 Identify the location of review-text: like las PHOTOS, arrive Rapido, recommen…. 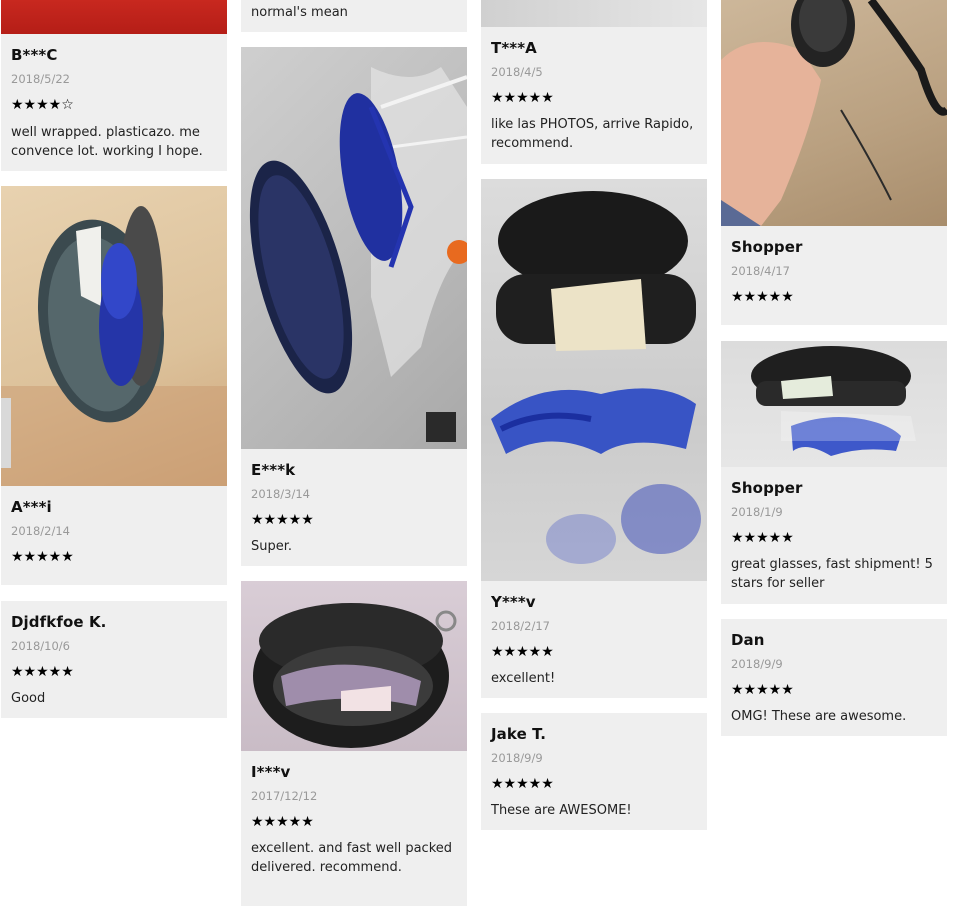
(592, 134).